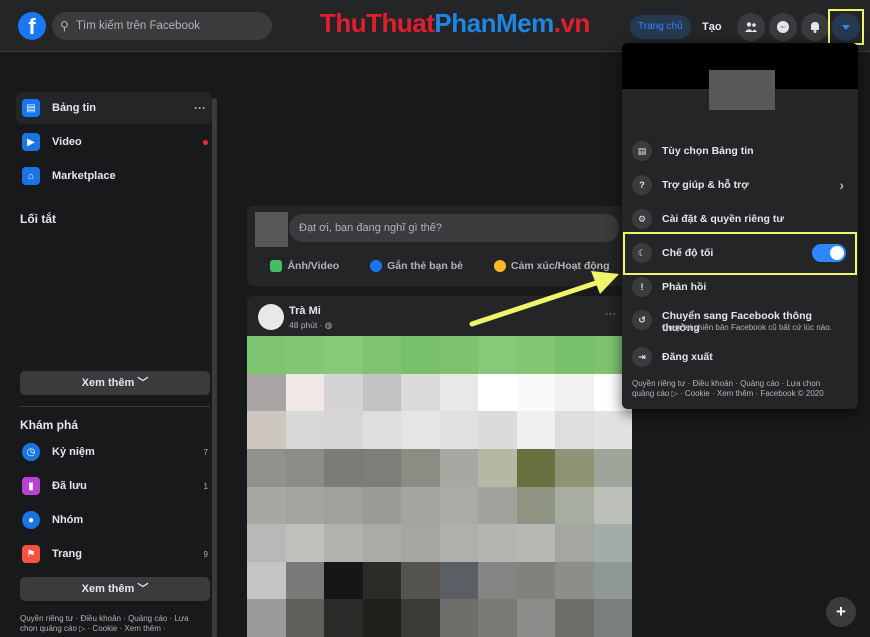  What do you see at coordinates (544, 299) in the screenshot?
I see `annotation-arrow` at bounding box center [544, 299].